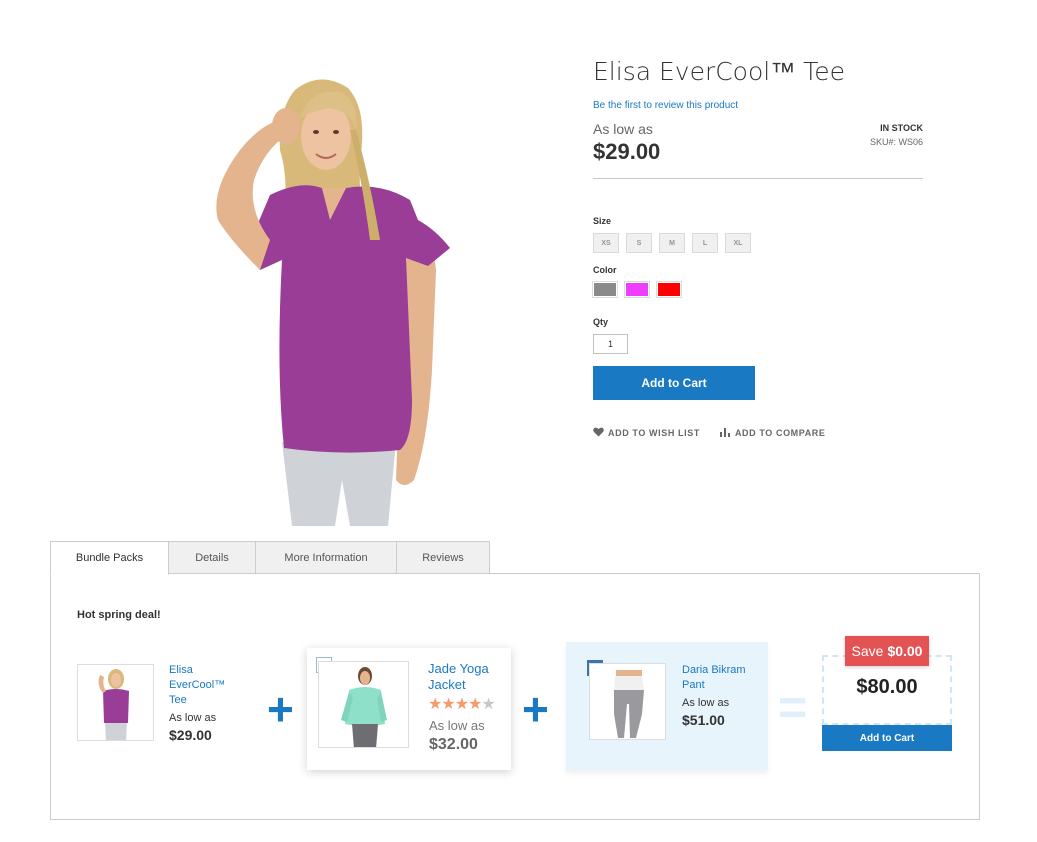  What do you see at coordinates (457, 725) in the screenshot?
I see `bundle-item-2-as-low-as: As low as` at bounding box center [457, 725].